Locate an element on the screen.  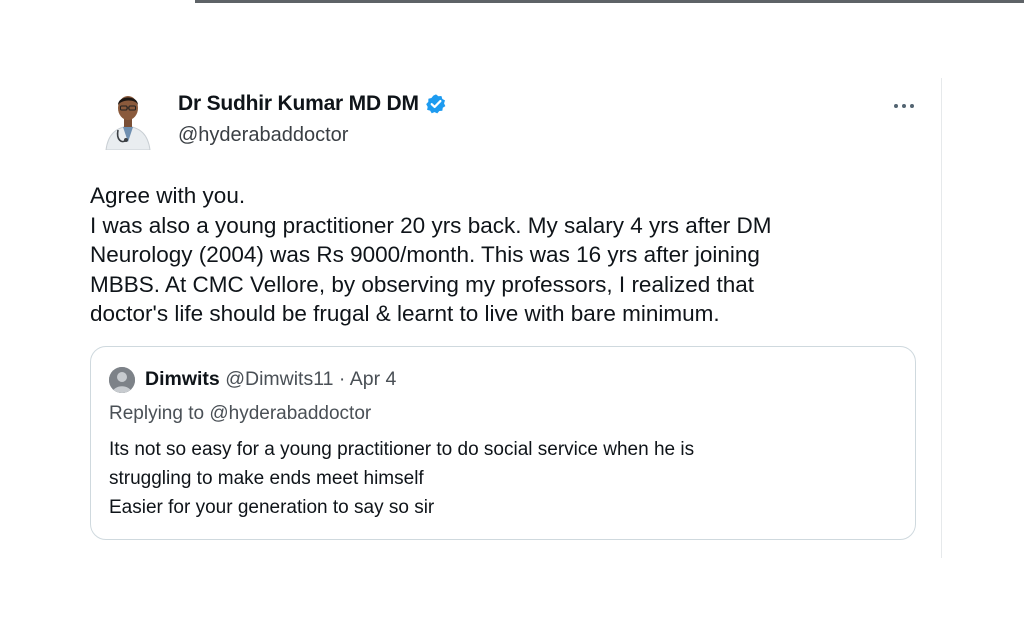
quoted-replying-to: Replying to @hyderabaddoctor is located at coordinates (240, 413).